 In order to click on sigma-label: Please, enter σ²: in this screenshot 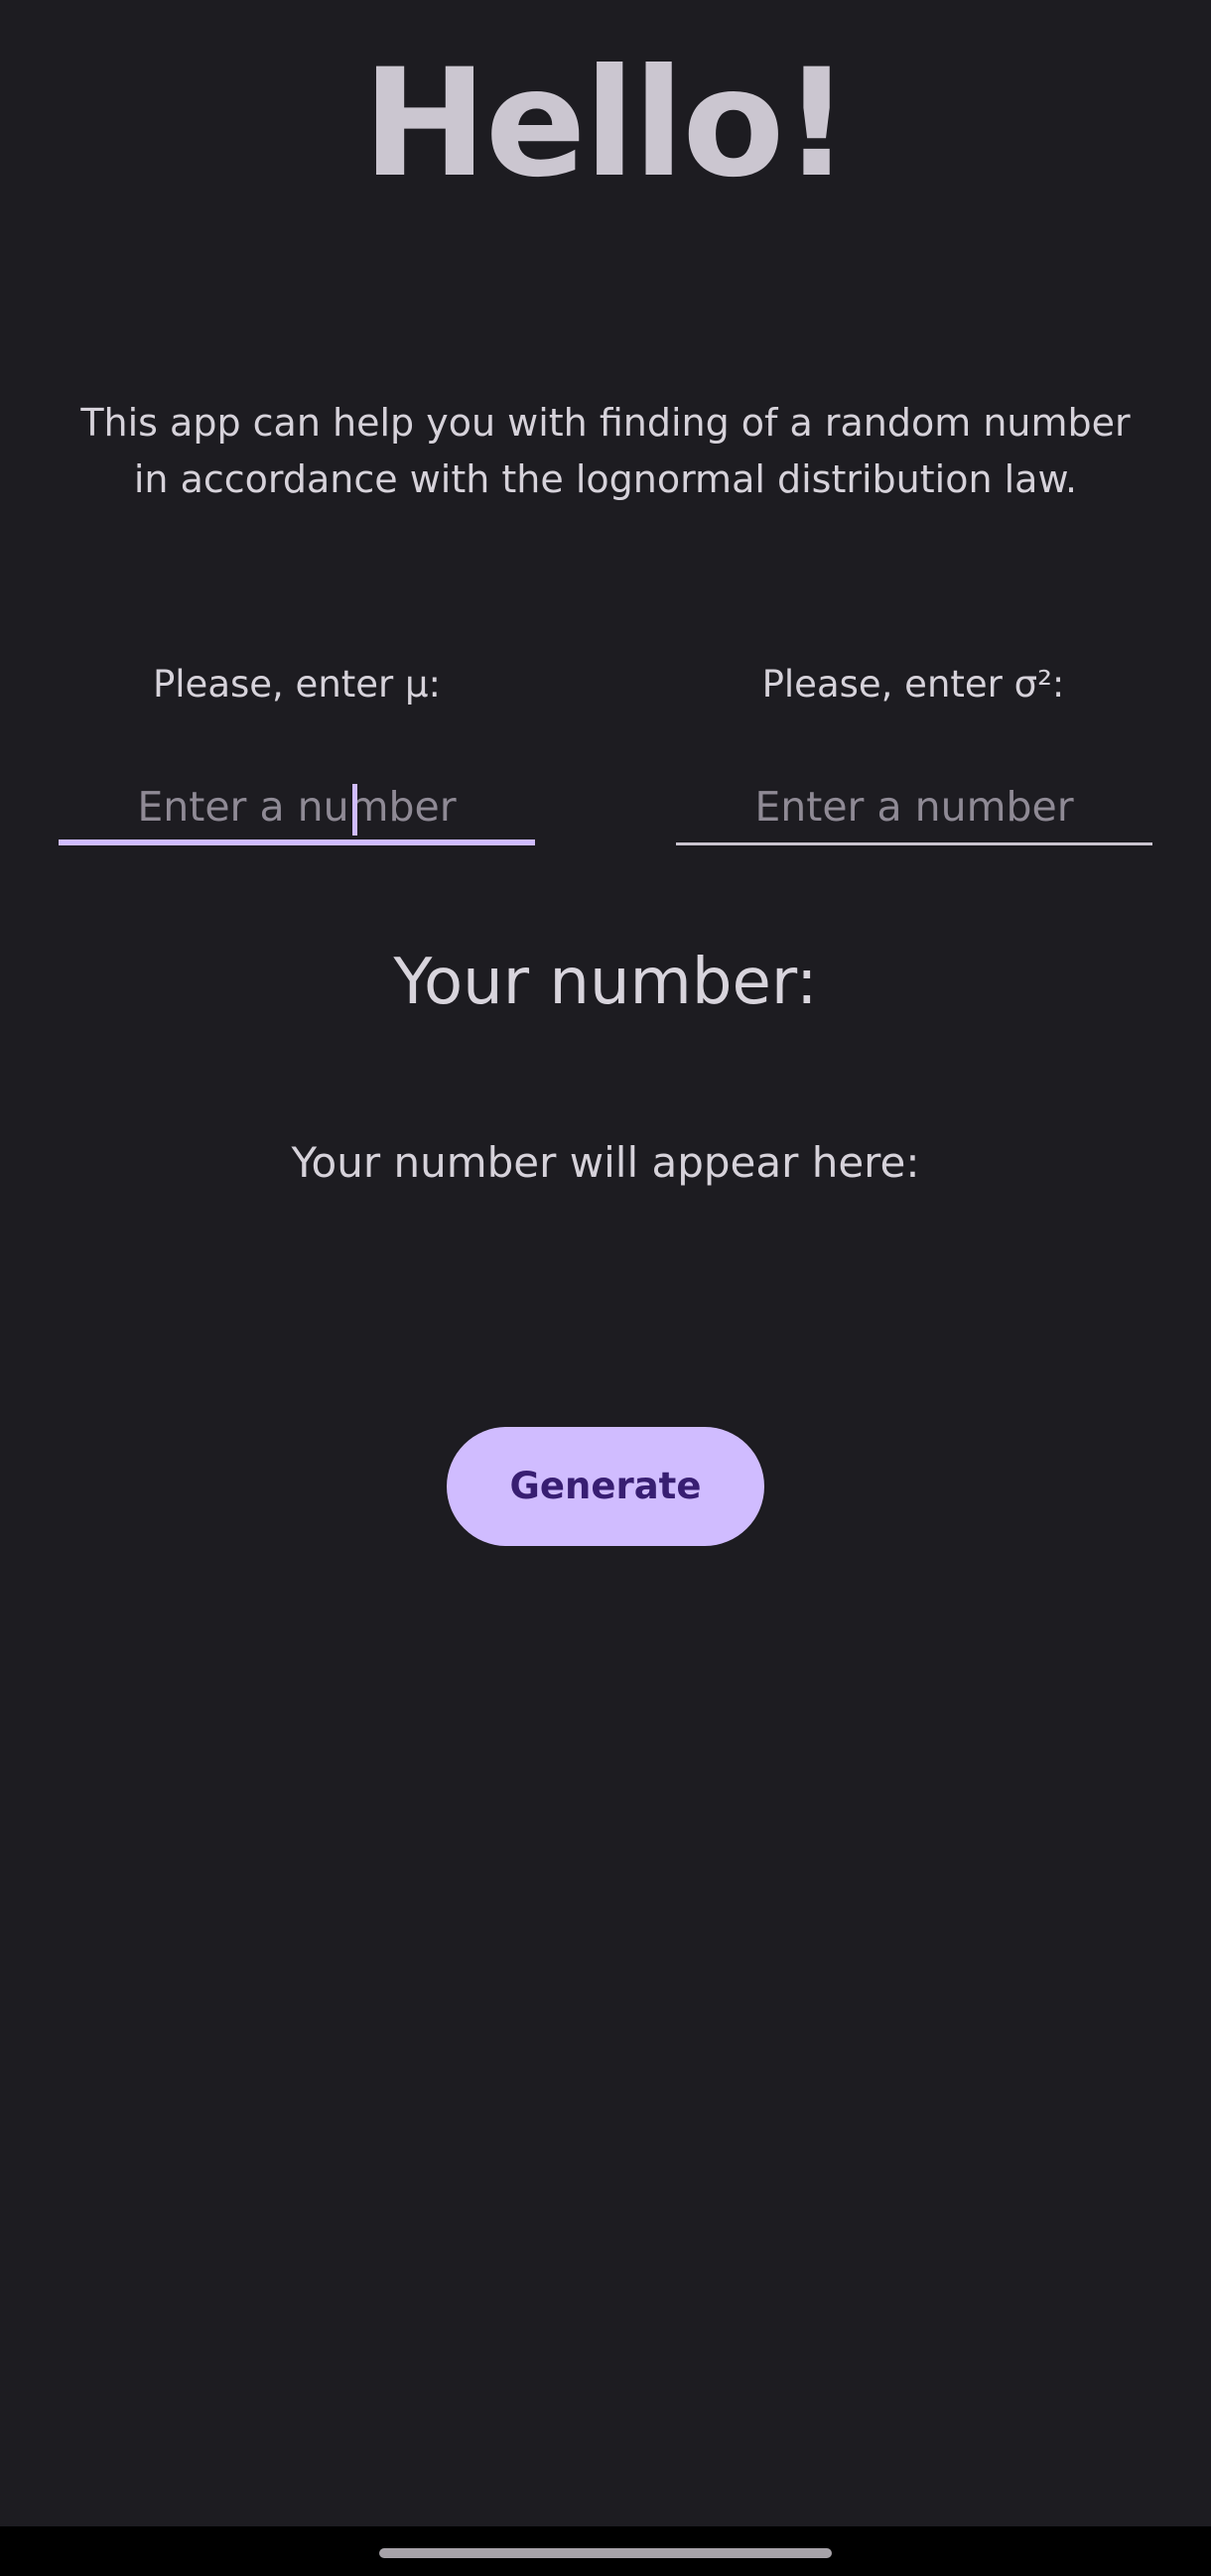, I will do `click(913, 685)`.